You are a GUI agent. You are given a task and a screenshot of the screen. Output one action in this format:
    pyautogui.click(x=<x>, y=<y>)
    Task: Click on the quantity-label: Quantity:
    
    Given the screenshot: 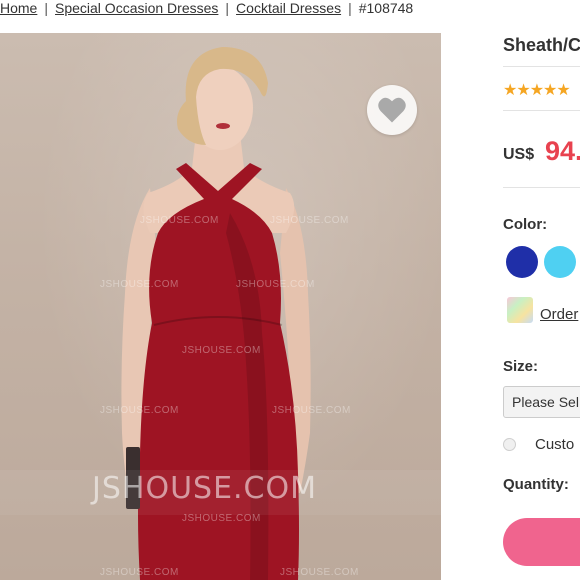 What is the action you would take?
    pyautogui.click(x=536, y=484)
    